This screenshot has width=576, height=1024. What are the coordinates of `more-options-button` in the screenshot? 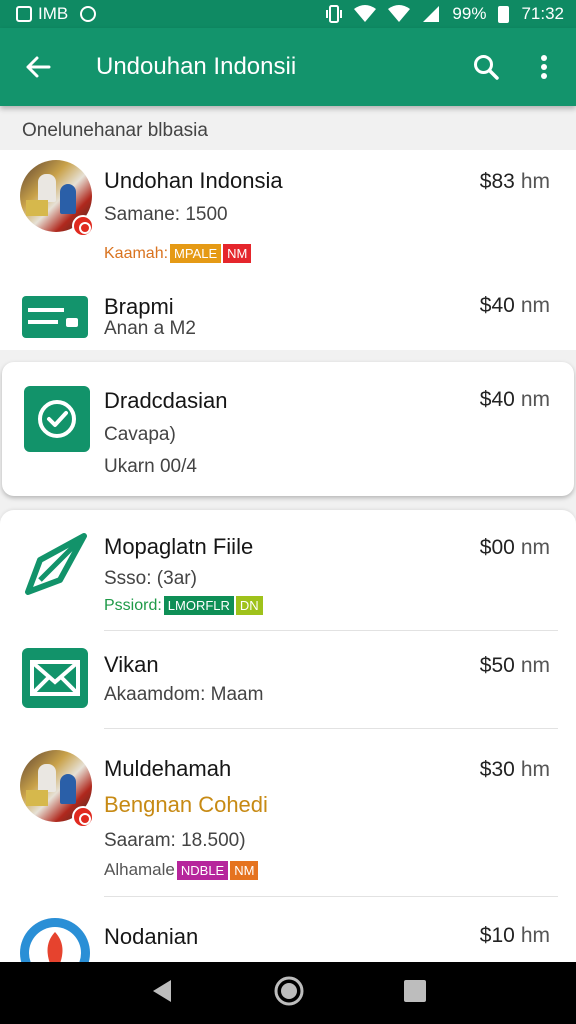 It's located at (544, 67).